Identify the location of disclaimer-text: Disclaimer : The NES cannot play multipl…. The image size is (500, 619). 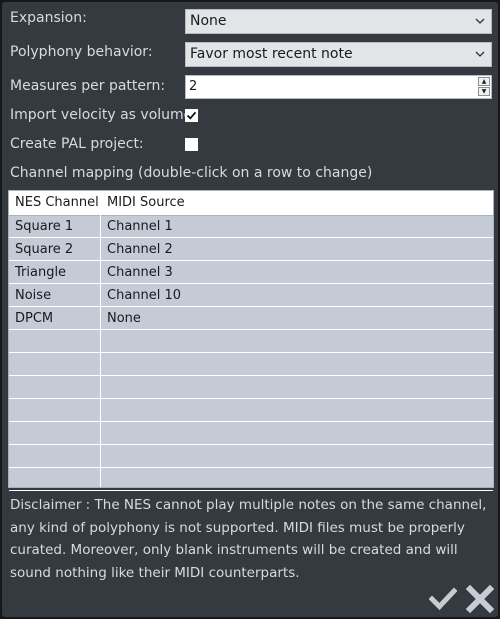
(248, 539).